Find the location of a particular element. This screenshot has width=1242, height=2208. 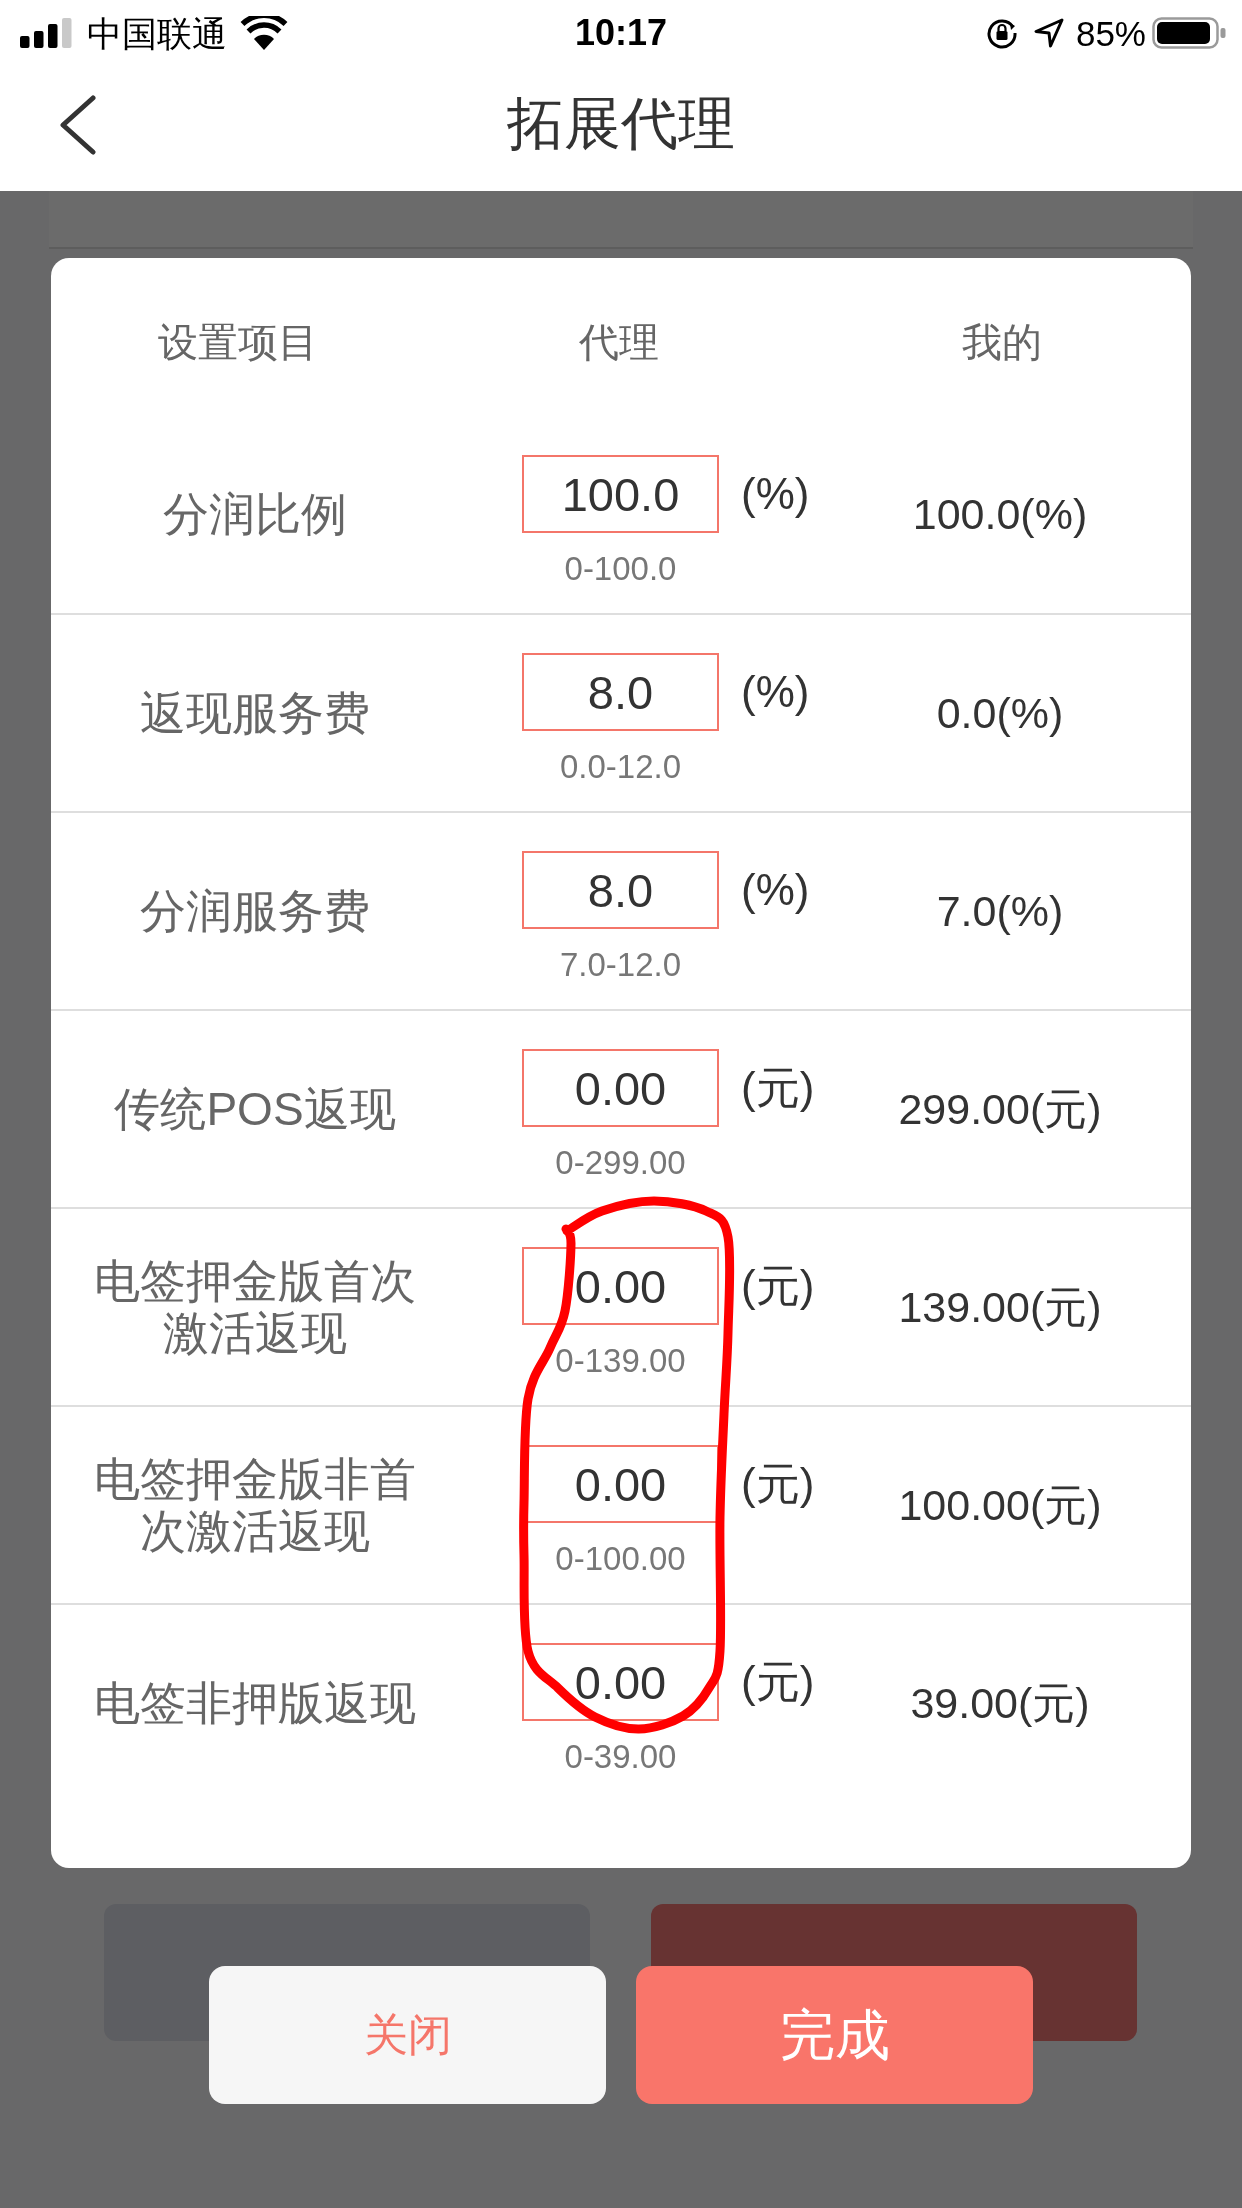

back-icon is located at coordinates (77, 125).